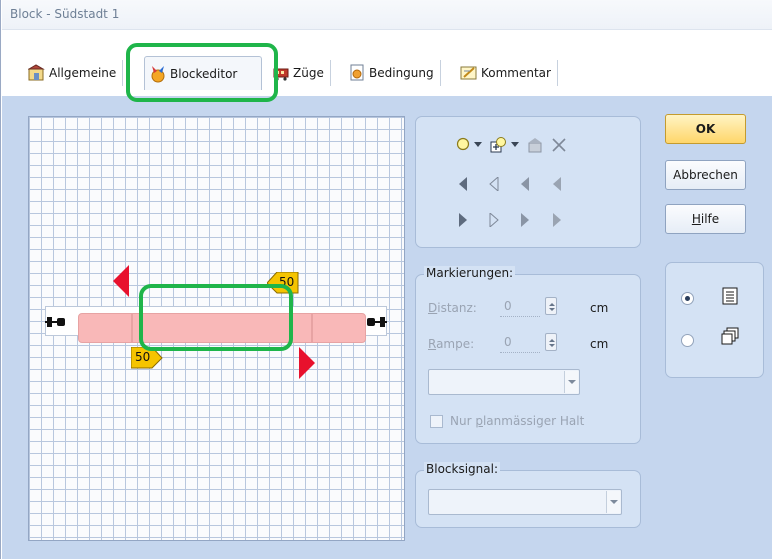 The image size is (772, 559). Describe the element at coordinates (494, 184) in the screenshot. I see `arrow-left-outline-icon` at that location.